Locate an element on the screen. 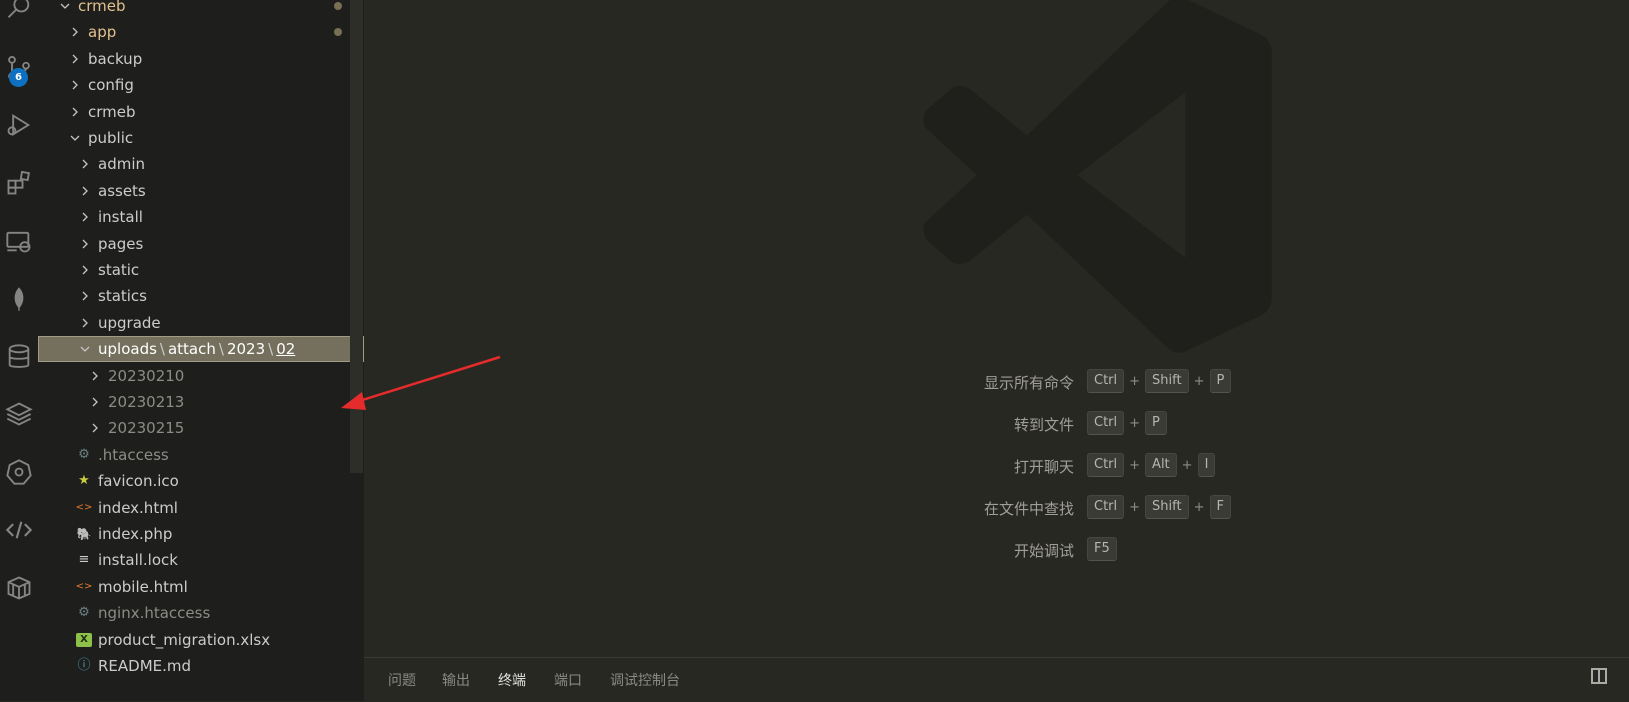 The height and width of the screenshot is (702, 1629). extensions-icon is located at coordinates (19, 183).